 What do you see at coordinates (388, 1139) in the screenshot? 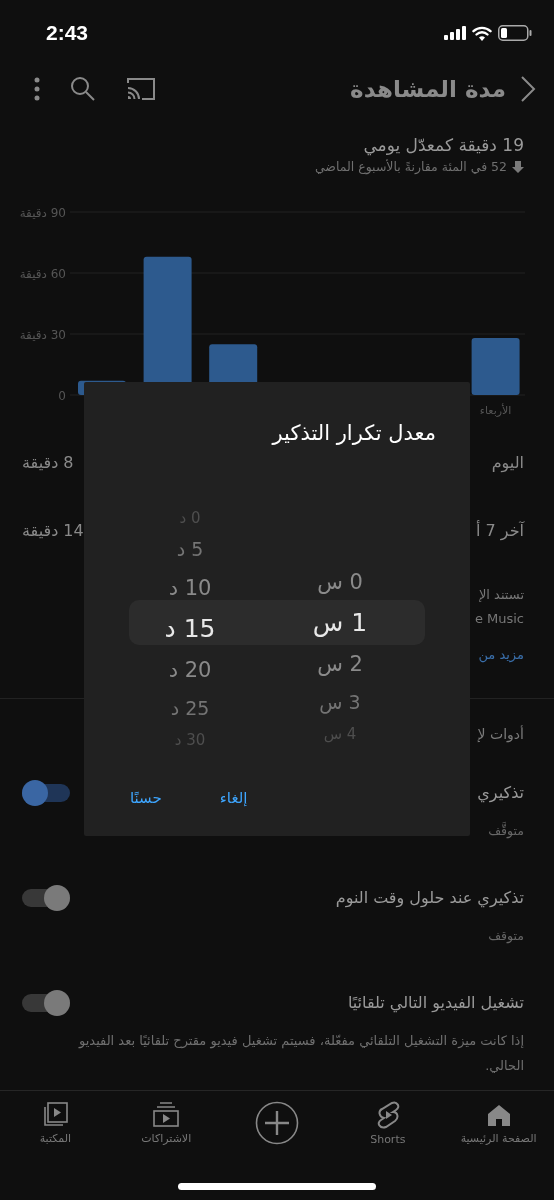
I see `nav-label: Shorts` at bounding box center [388, 1139].